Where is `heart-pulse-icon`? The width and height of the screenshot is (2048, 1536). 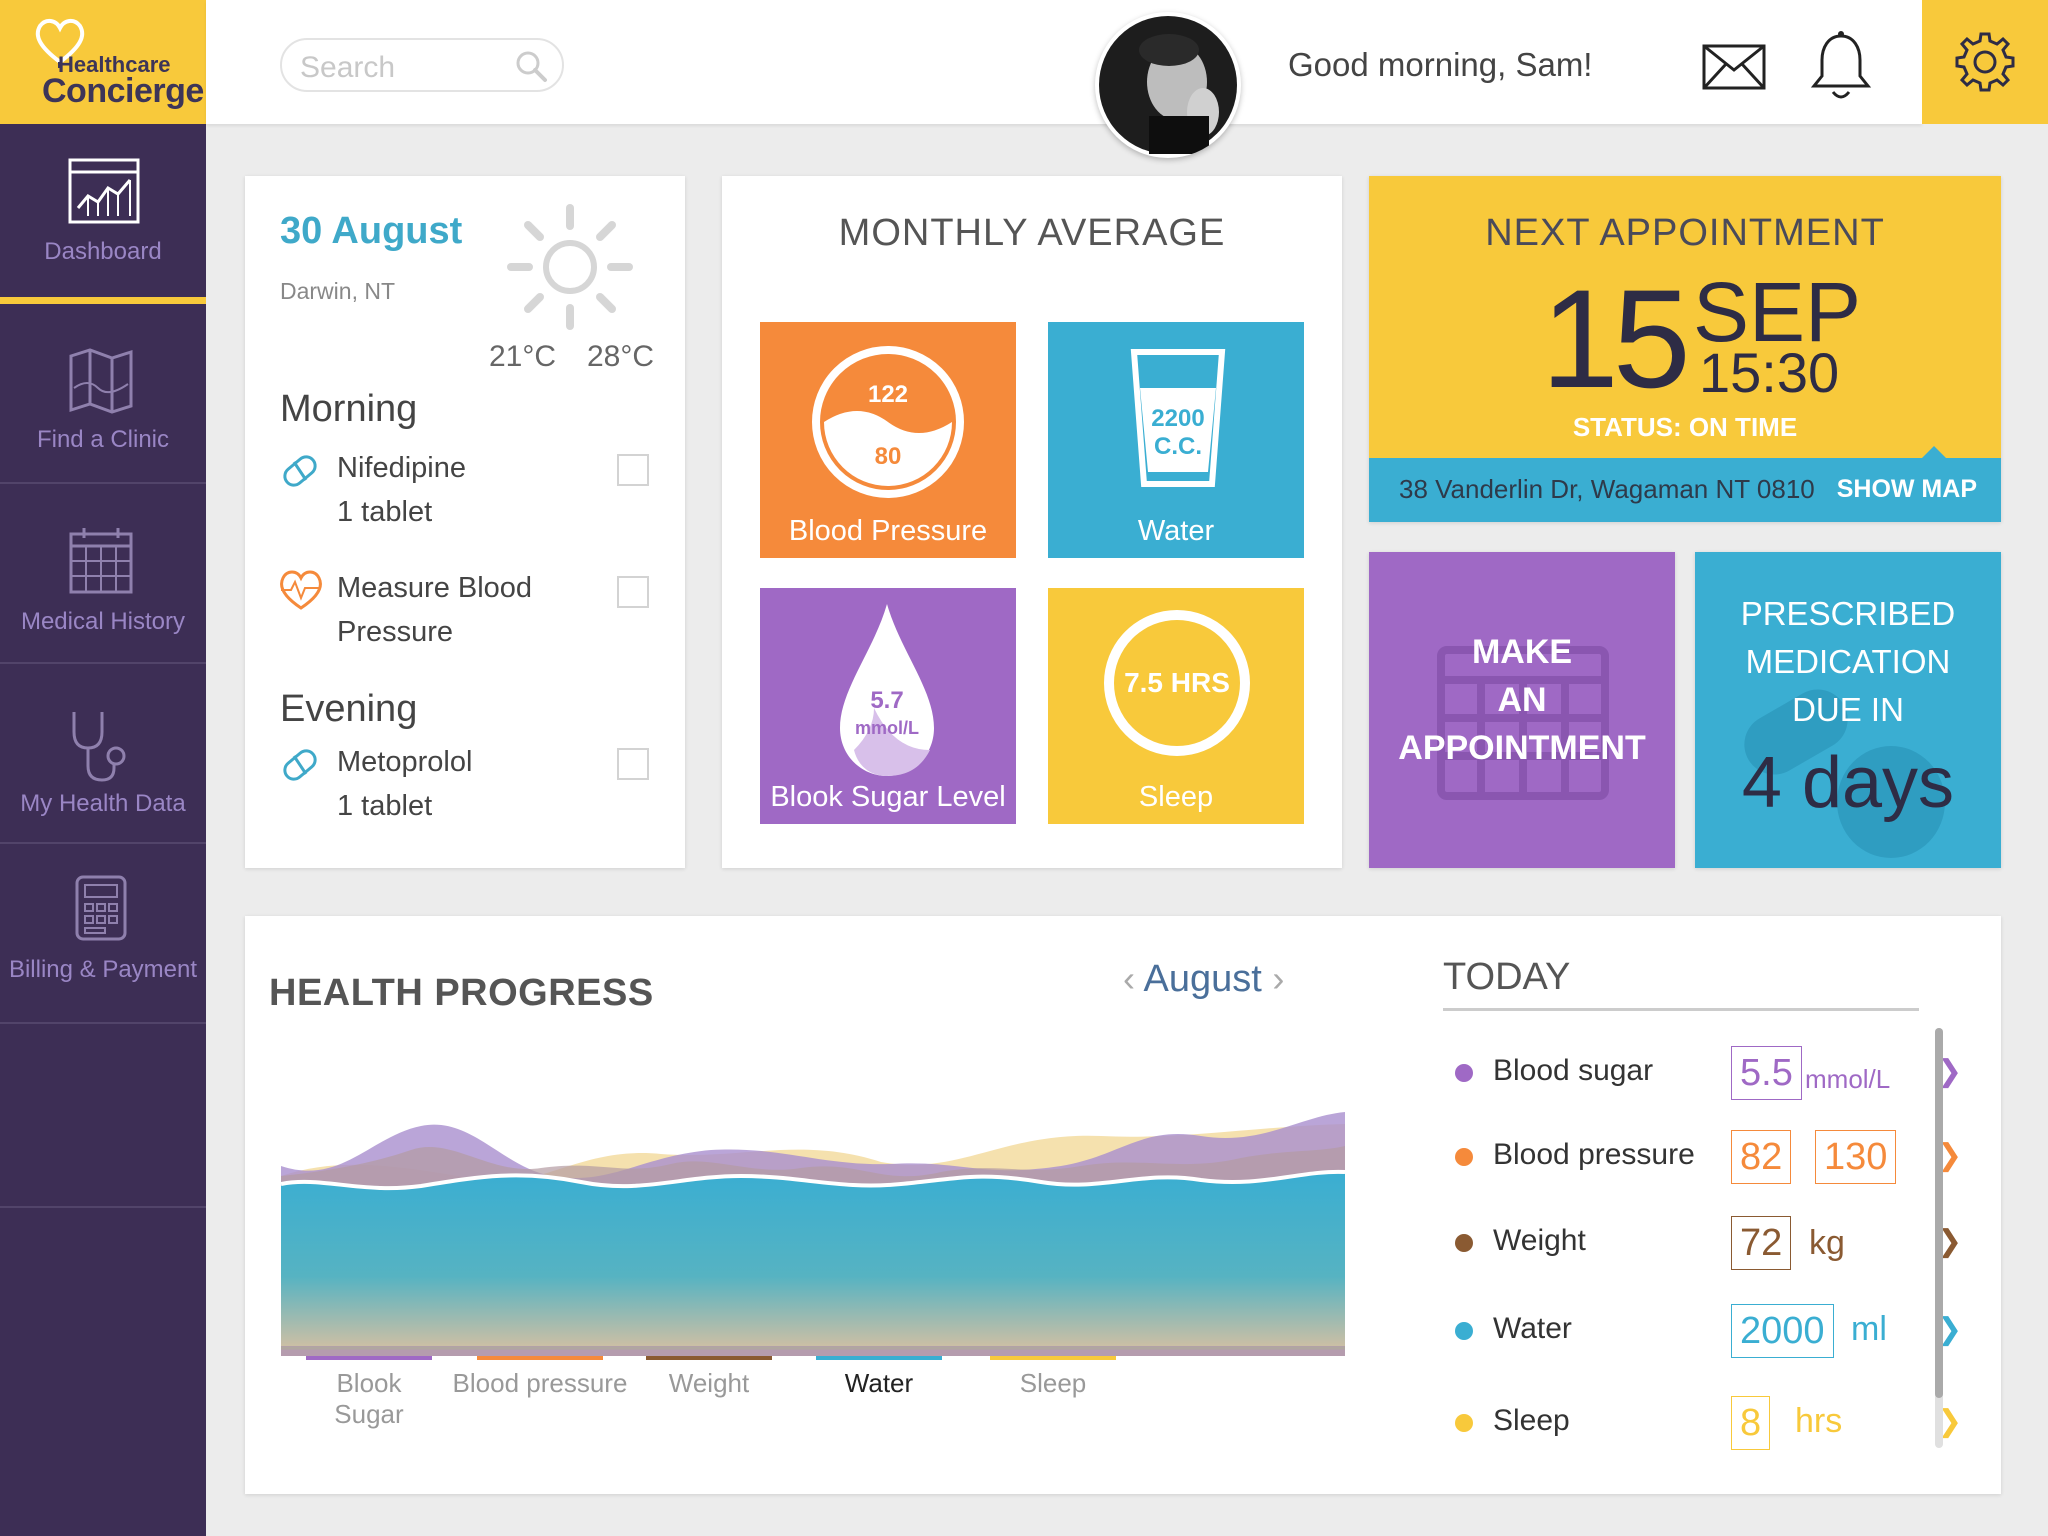
heart-pulse-icon is located at coordinates (301, 590).